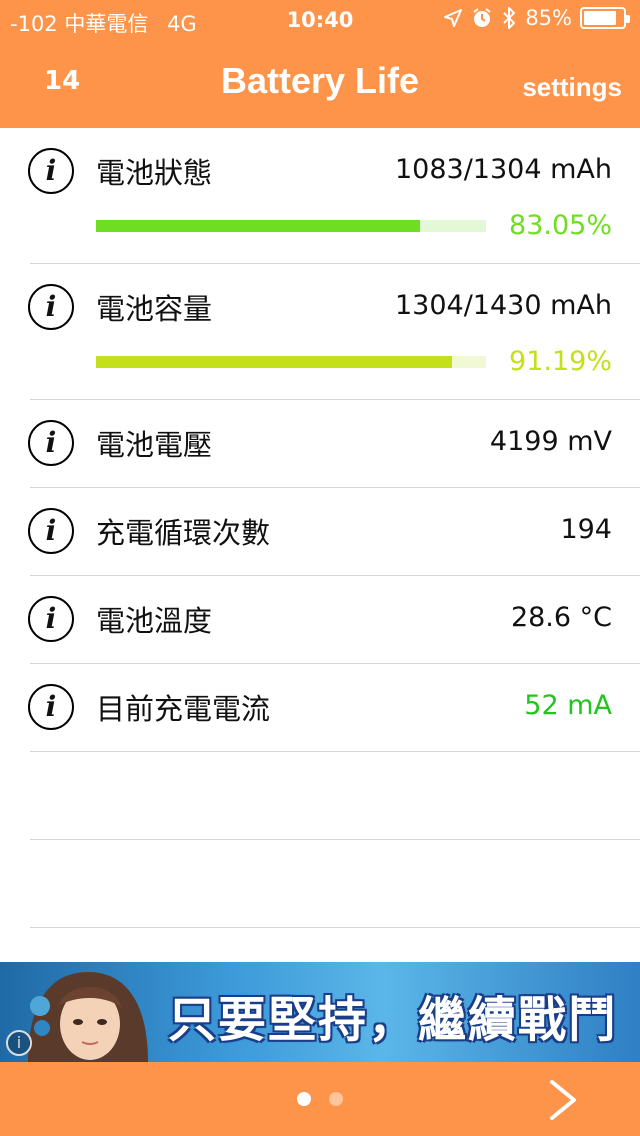  What do you see at coordinates (393, 1020) in the screenshot?
I see `ad-banner-text: 只要堅持，繼續戰鬥` at bounding box center [393, 1020].